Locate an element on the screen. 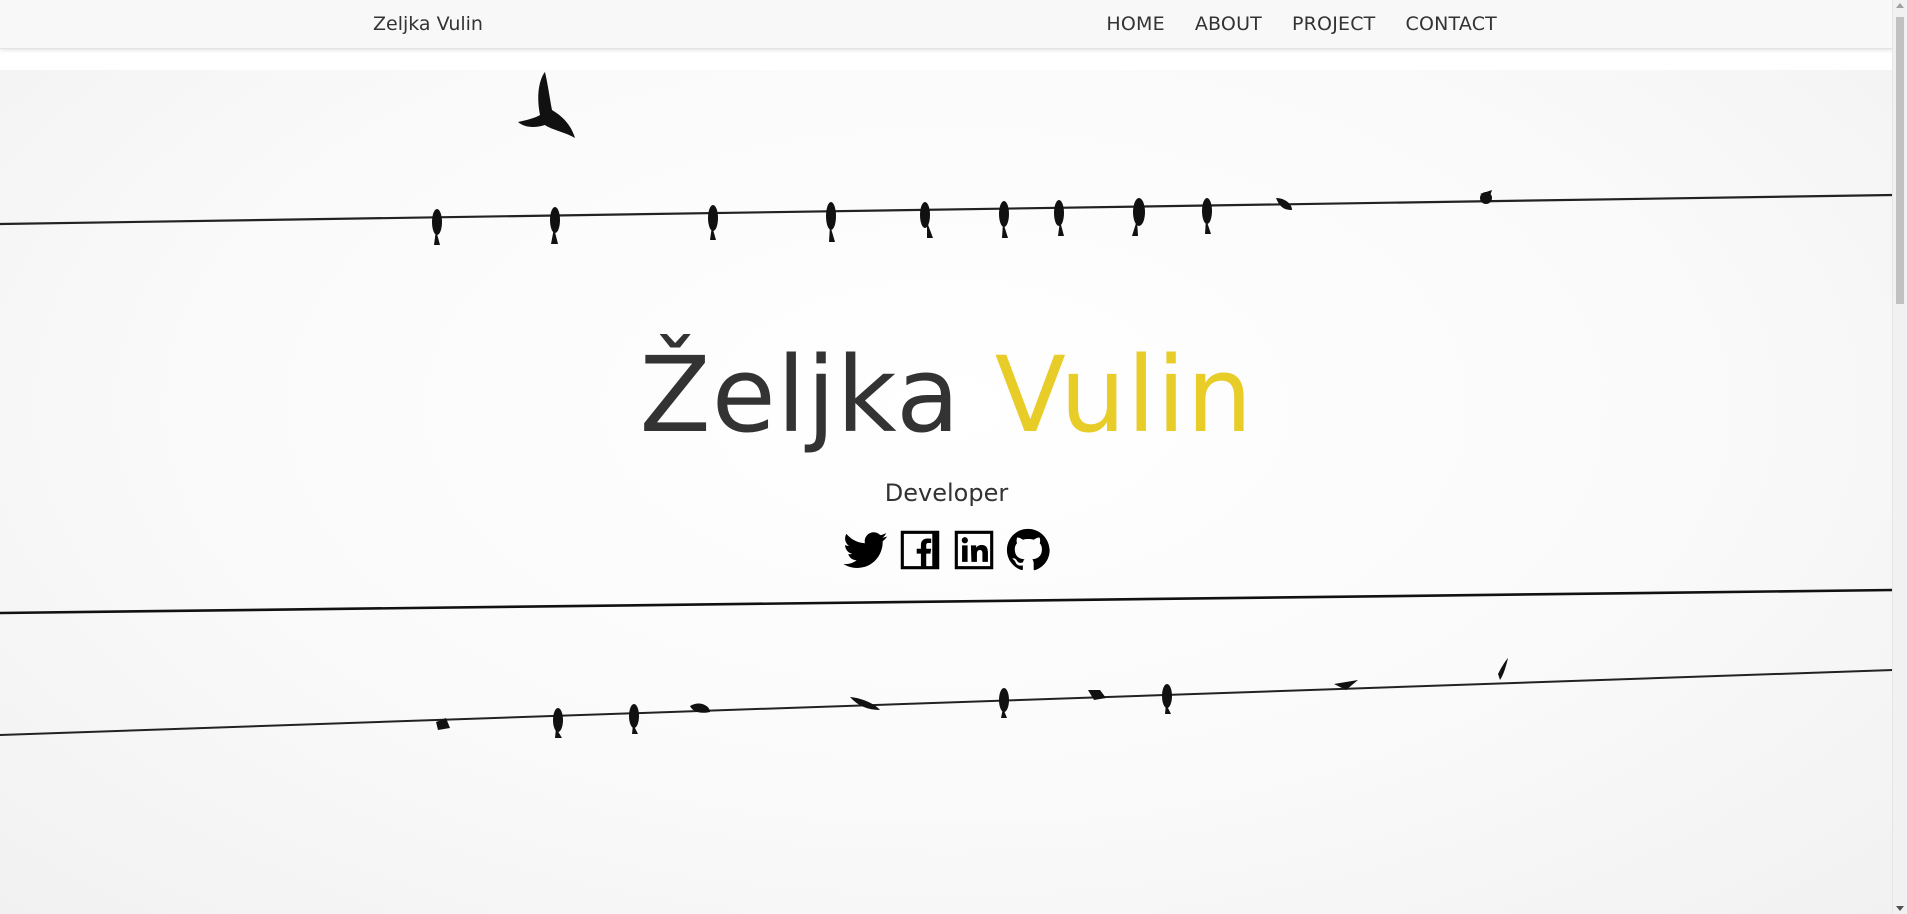  nav-link-contact: CONTACT is located at coordinates (1443, 24).